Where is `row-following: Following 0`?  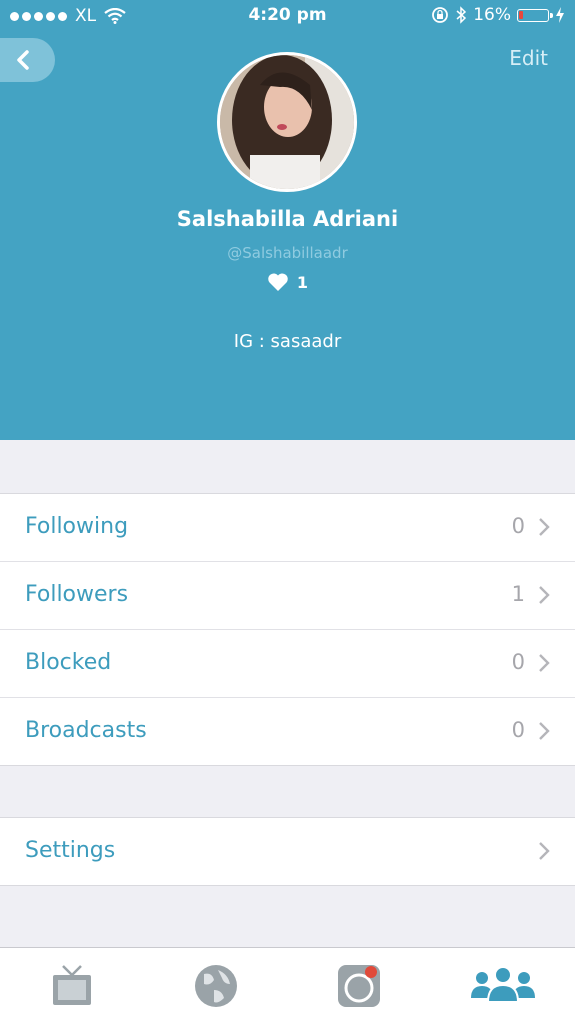
row-following: Following 0 is located at coordinates (287, 528).